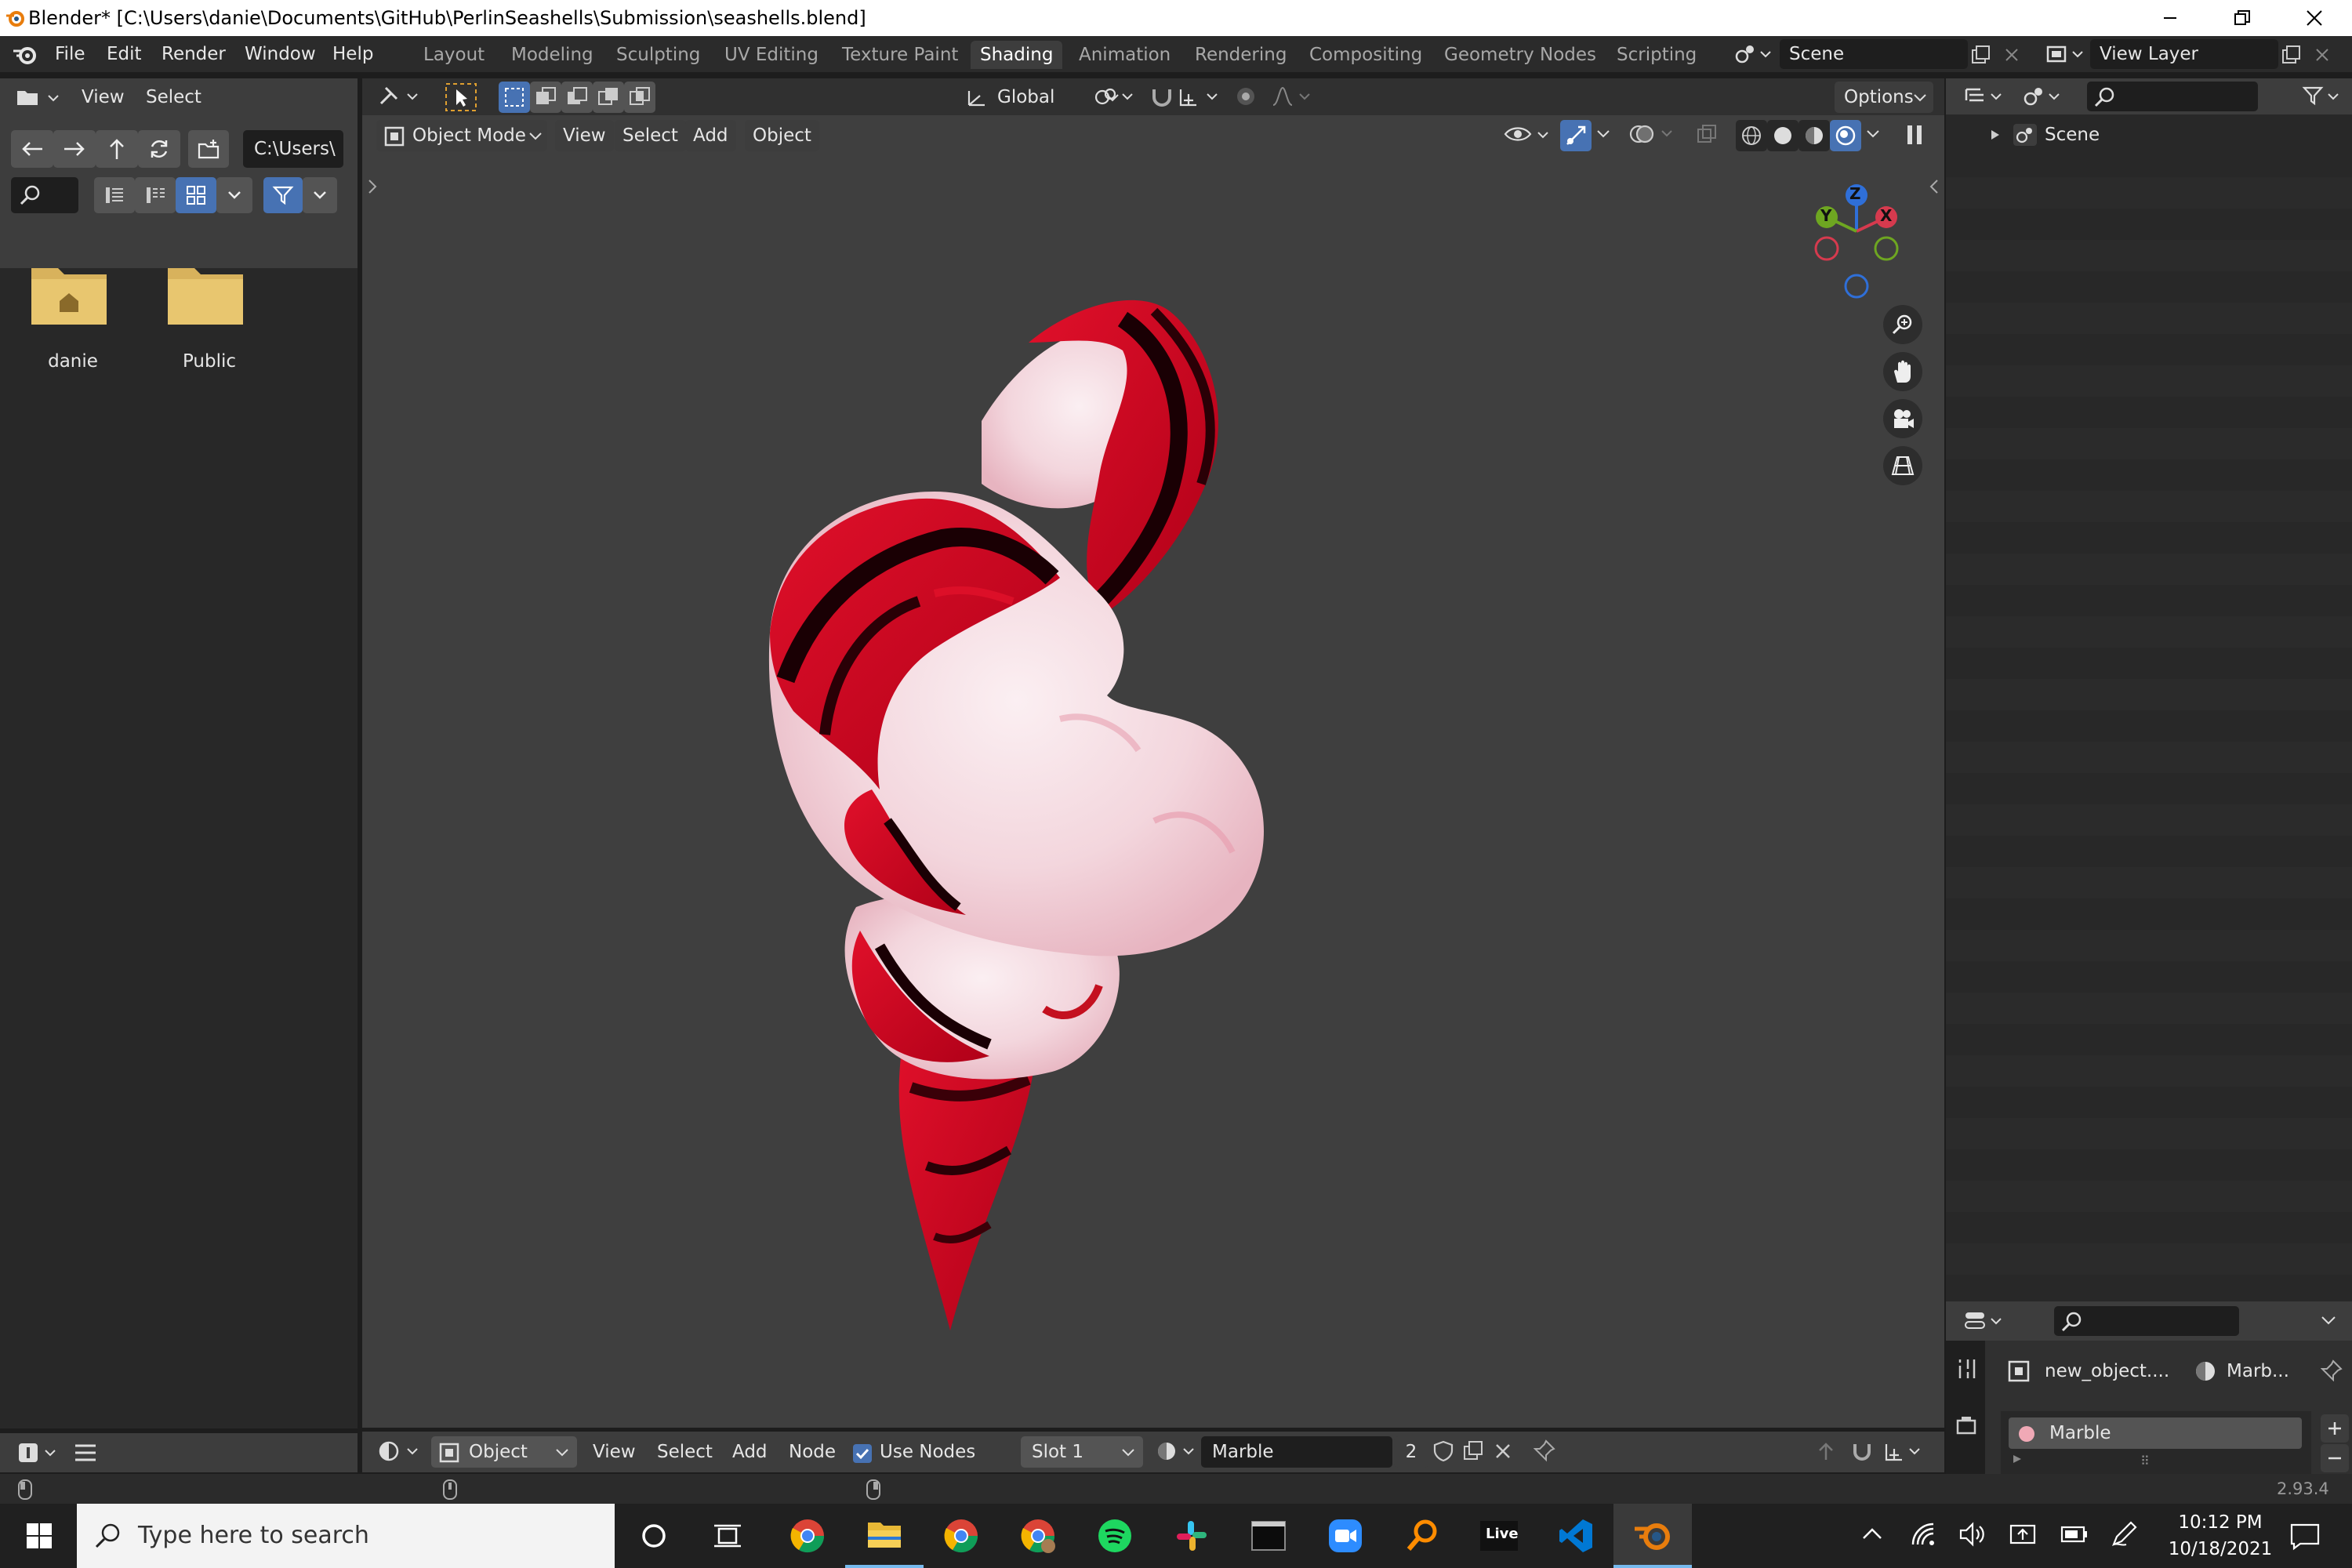  I want to click on battery-icon, so click(2074, 1534).